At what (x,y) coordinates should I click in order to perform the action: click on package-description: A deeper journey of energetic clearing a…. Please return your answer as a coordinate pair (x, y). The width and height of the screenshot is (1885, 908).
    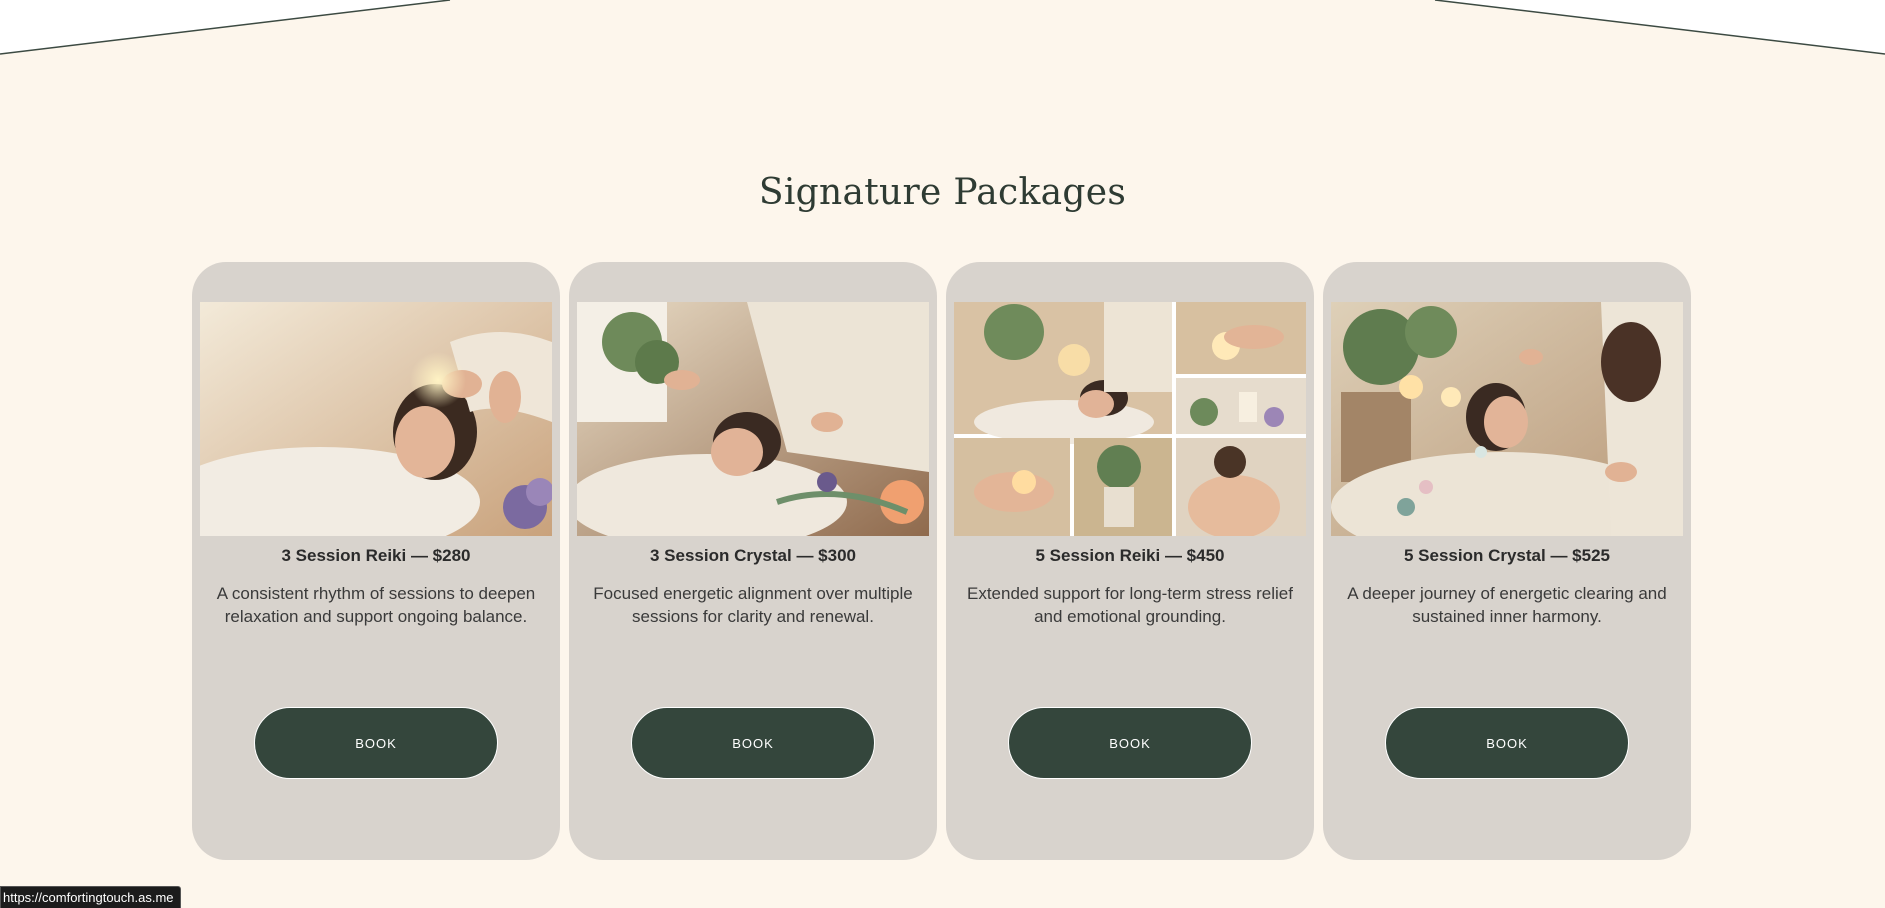
    Looking at the image, I should click on (1507, 605).